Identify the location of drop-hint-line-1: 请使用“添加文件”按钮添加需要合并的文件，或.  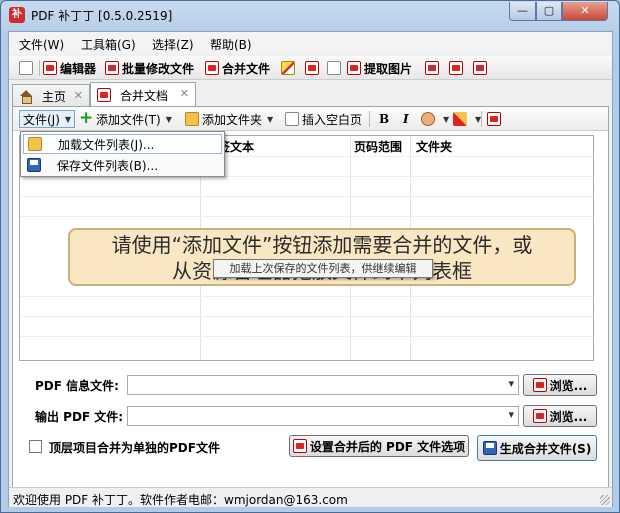
(322, 245).